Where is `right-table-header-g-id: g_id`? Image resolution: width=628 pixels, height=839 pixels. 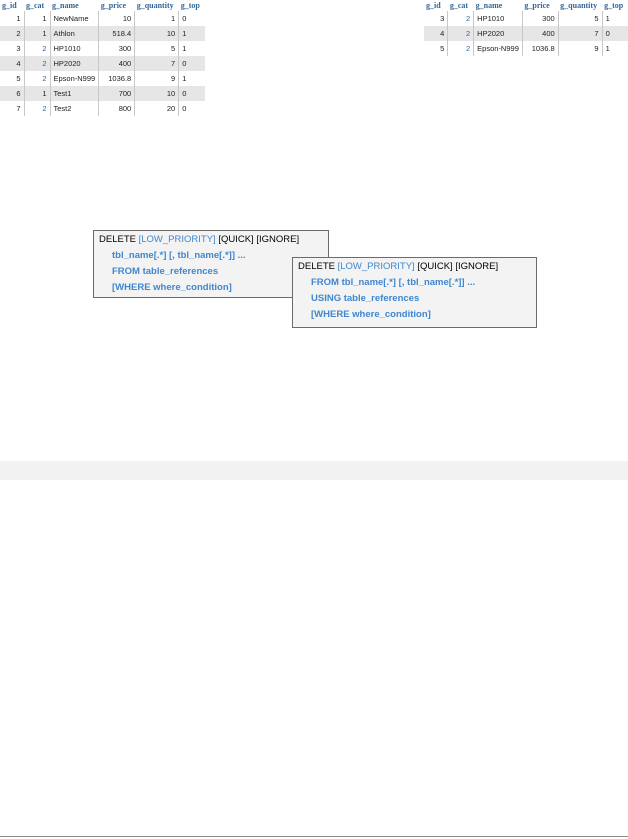 right-table-header-g-id: g_id is located at coordinates (436, 5).